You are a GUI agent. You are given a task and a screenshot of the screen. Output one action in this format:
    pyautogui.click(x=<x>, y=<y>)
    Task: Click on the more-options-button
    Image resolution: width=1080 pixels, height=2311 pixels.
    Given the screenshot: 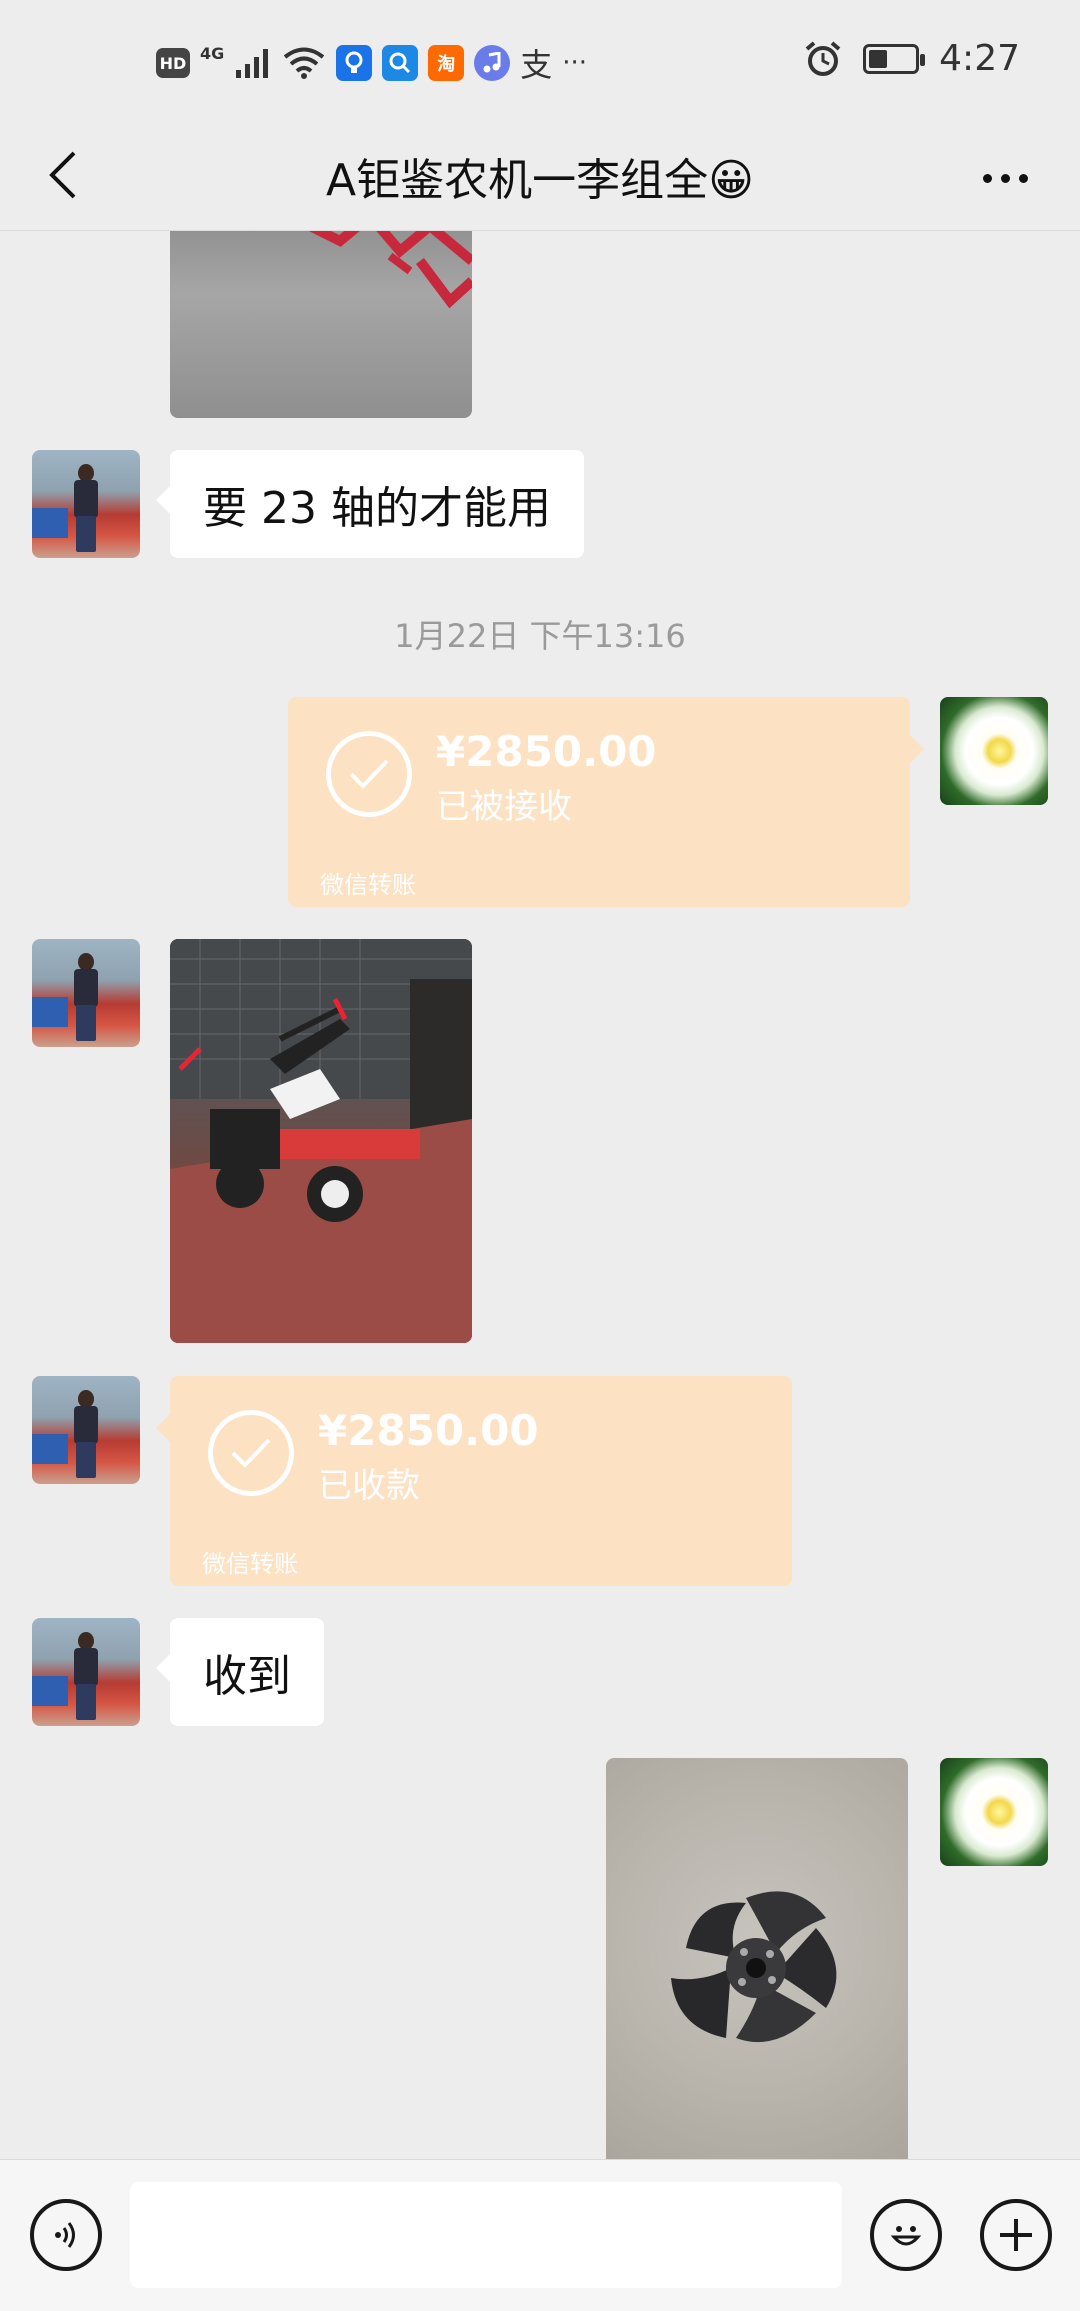 What is the action you would take?
    pyautogui.click(x=1005, y=178)
    